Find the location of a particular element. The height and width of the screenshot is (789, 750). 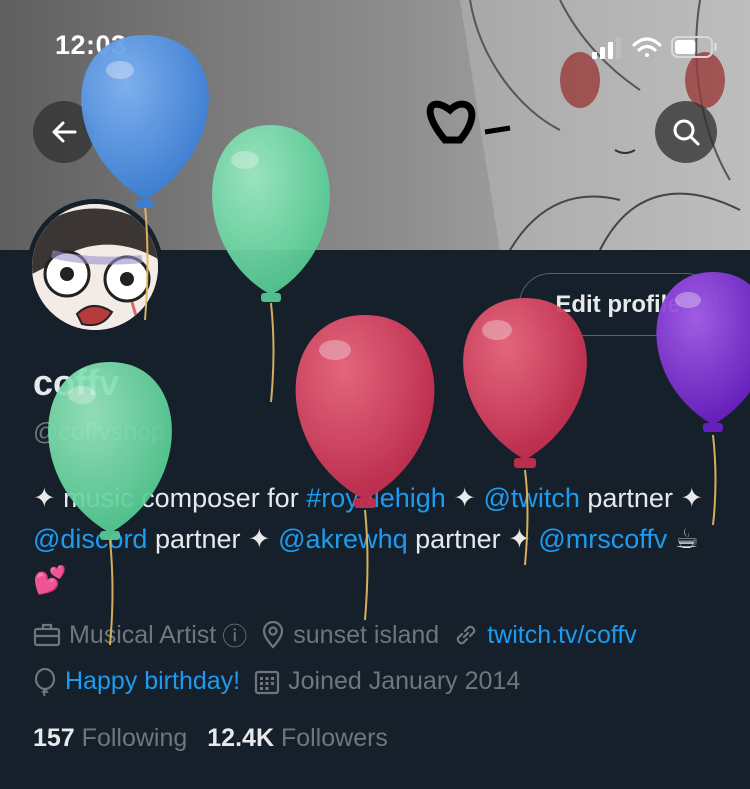

joined-label: Joined January 2014 is located at coordinates (404, 681).